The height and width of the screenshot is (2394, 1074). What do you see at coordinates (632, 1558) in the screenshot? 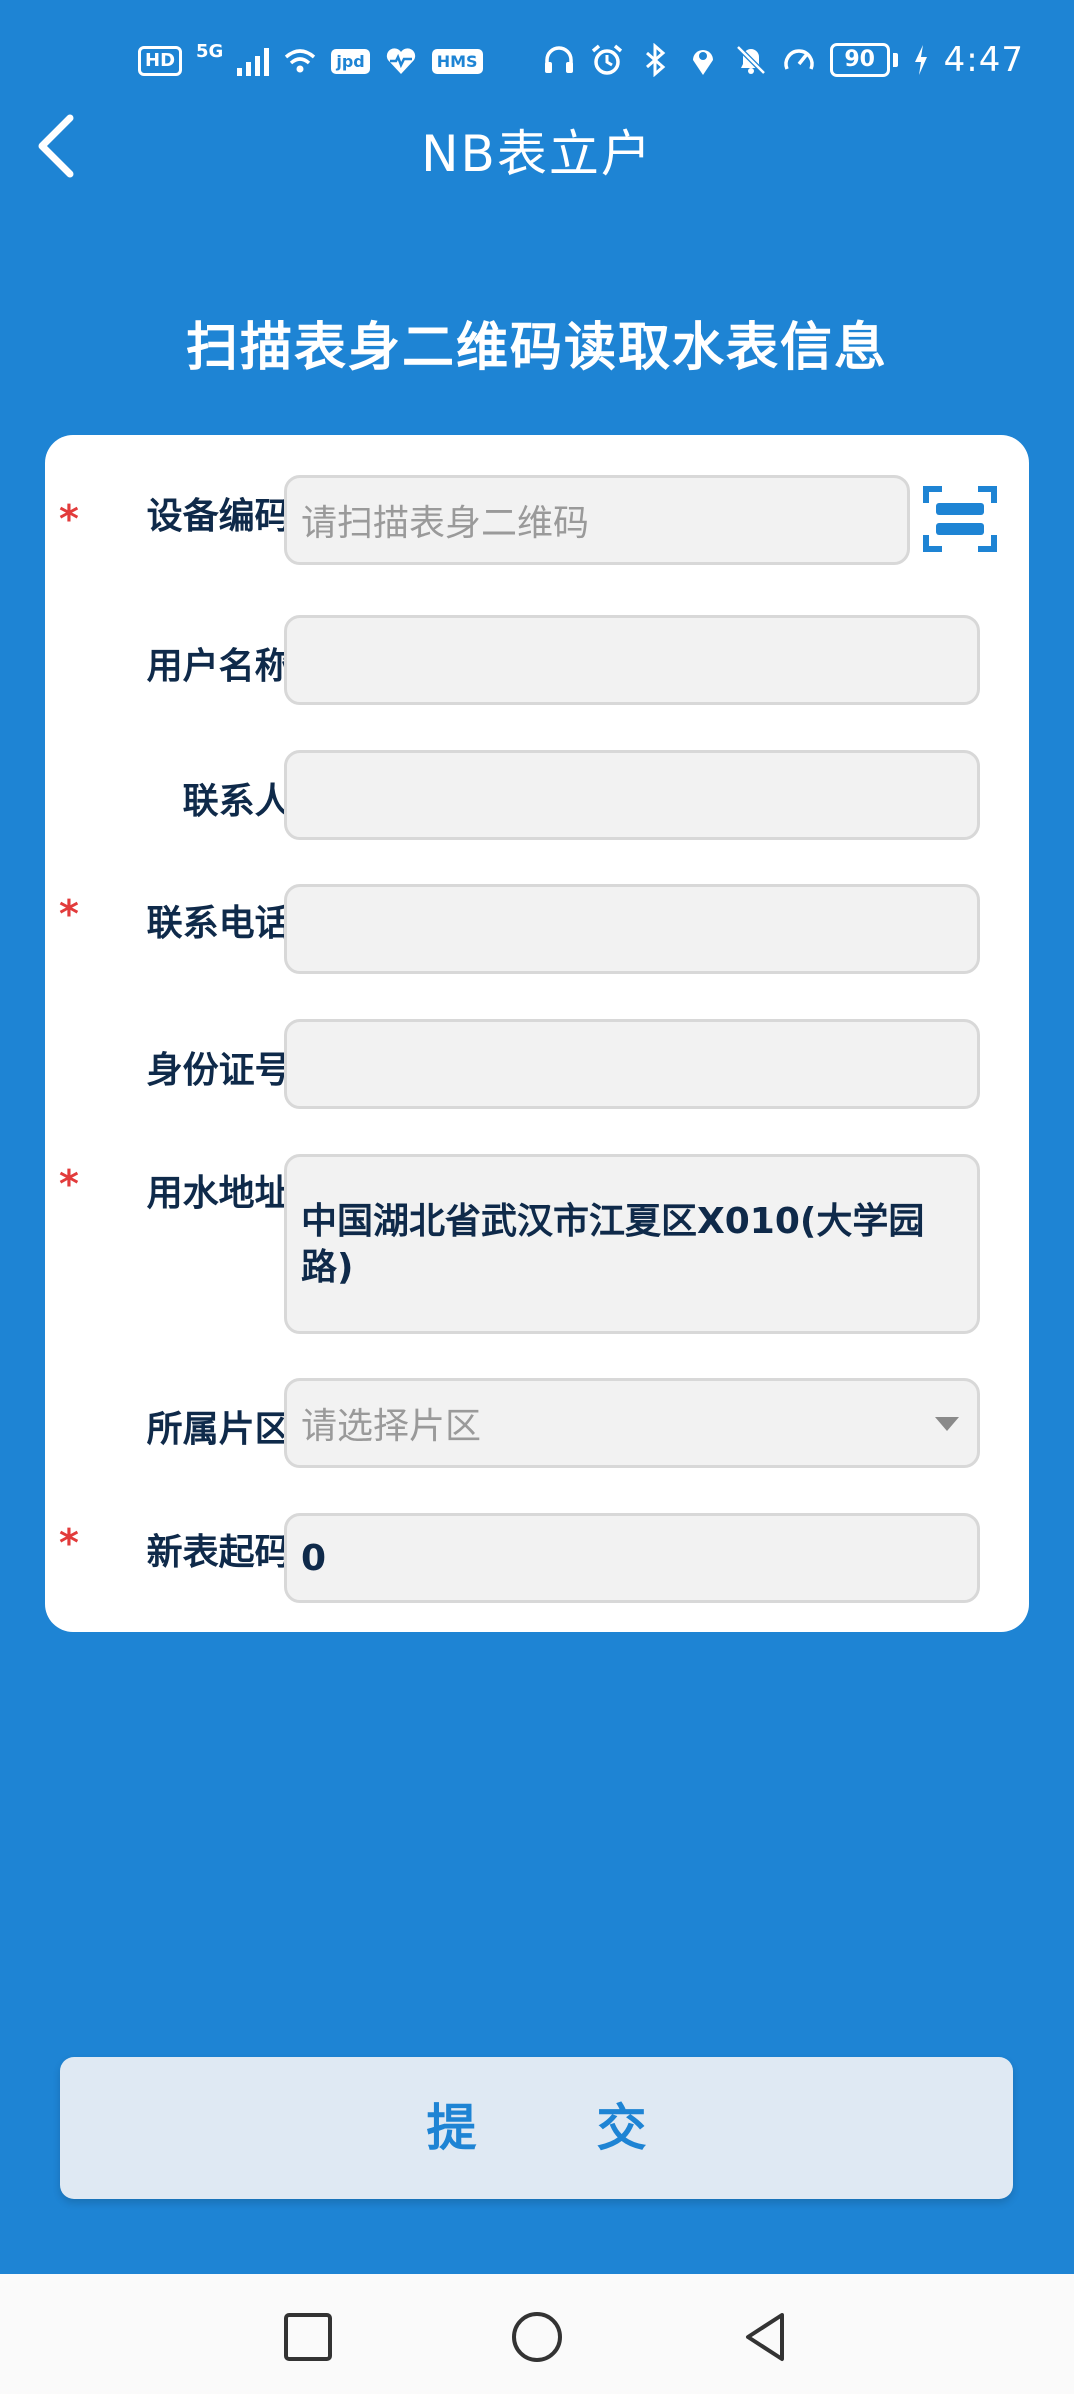
I see `start-reading-input: 0` at bounding box center [632, 1558].